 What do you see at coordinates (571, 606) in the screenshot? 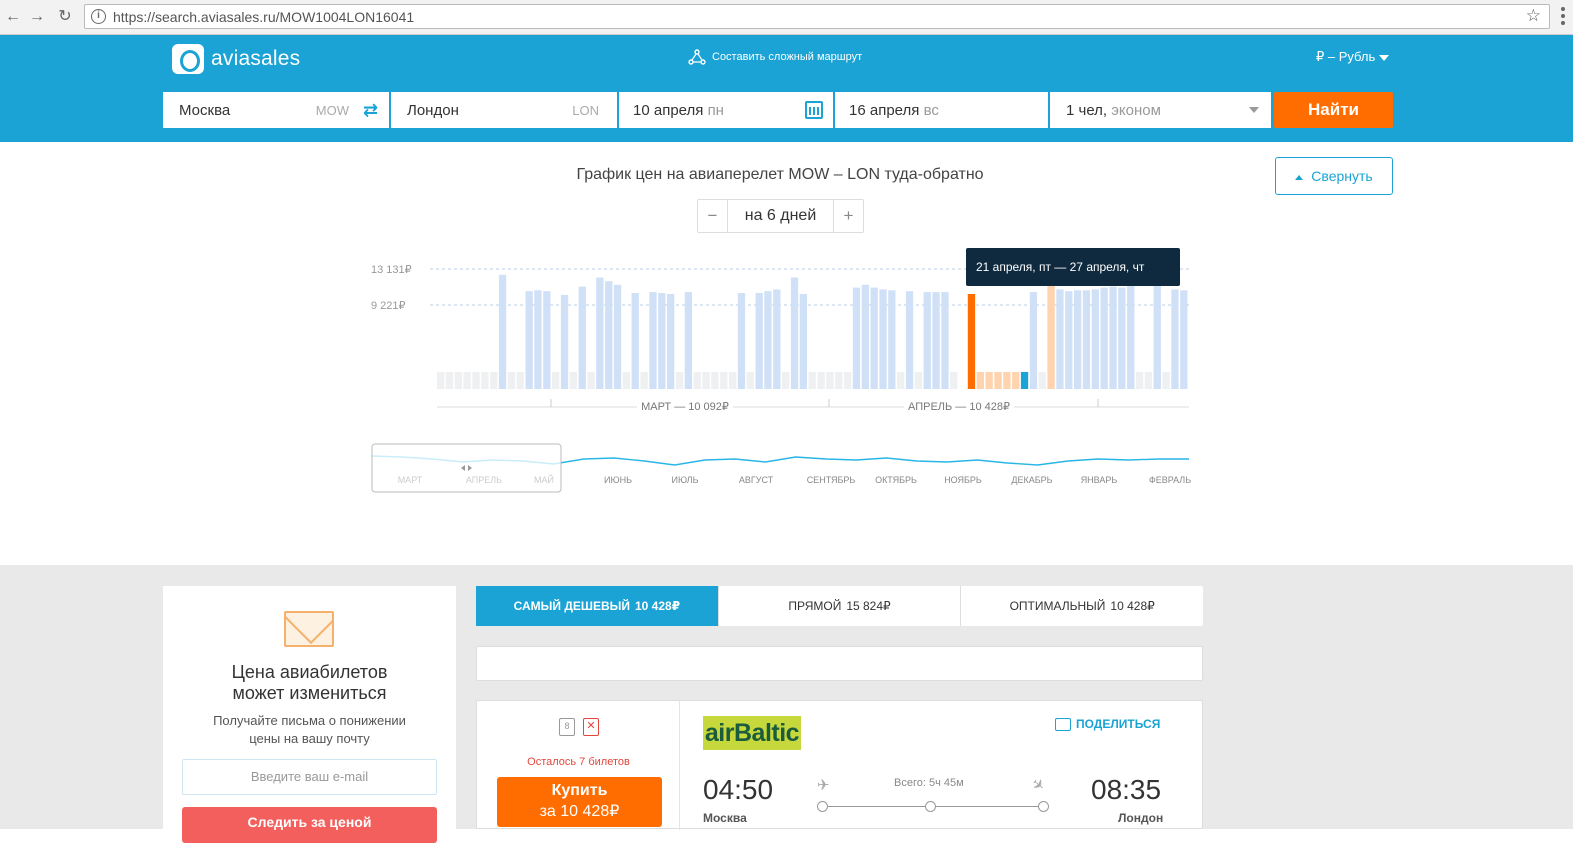
I see `tab-cheapest-label: САМЫЙ ДЕШЕВЫЙ` at bounding box center [571, 606].